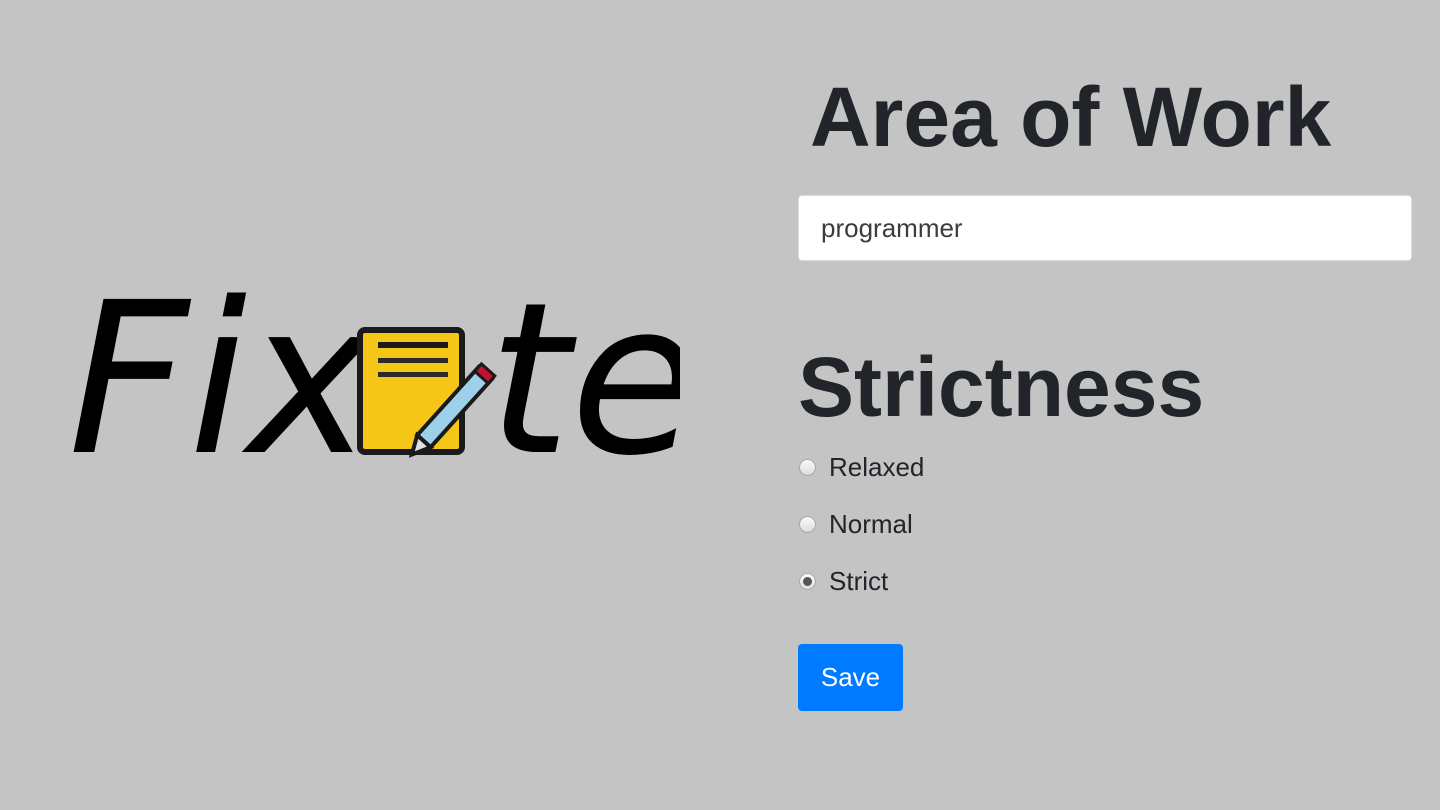  Describe the element at coordinates (221, 375) in the screenshot. I see `logo-text-start: Fix` at that location.